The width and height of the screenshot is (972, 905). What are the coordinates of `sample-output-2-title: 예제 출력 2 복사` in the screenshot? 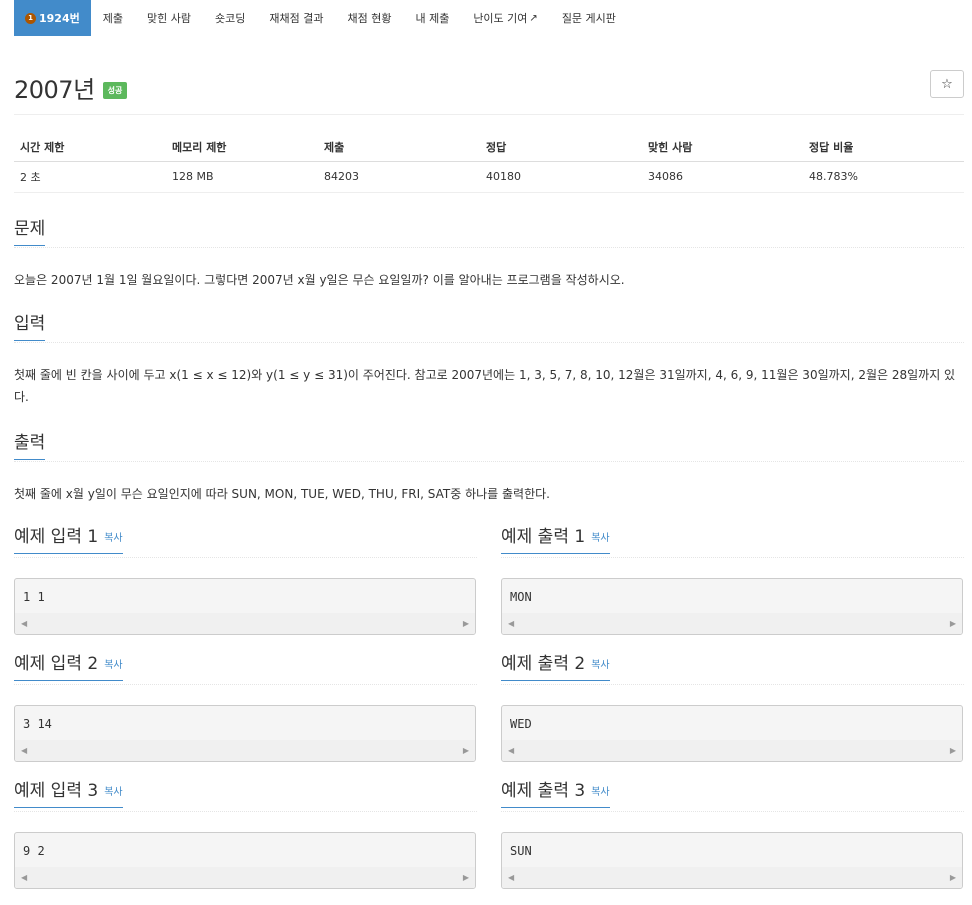 It's located at (555, 665).